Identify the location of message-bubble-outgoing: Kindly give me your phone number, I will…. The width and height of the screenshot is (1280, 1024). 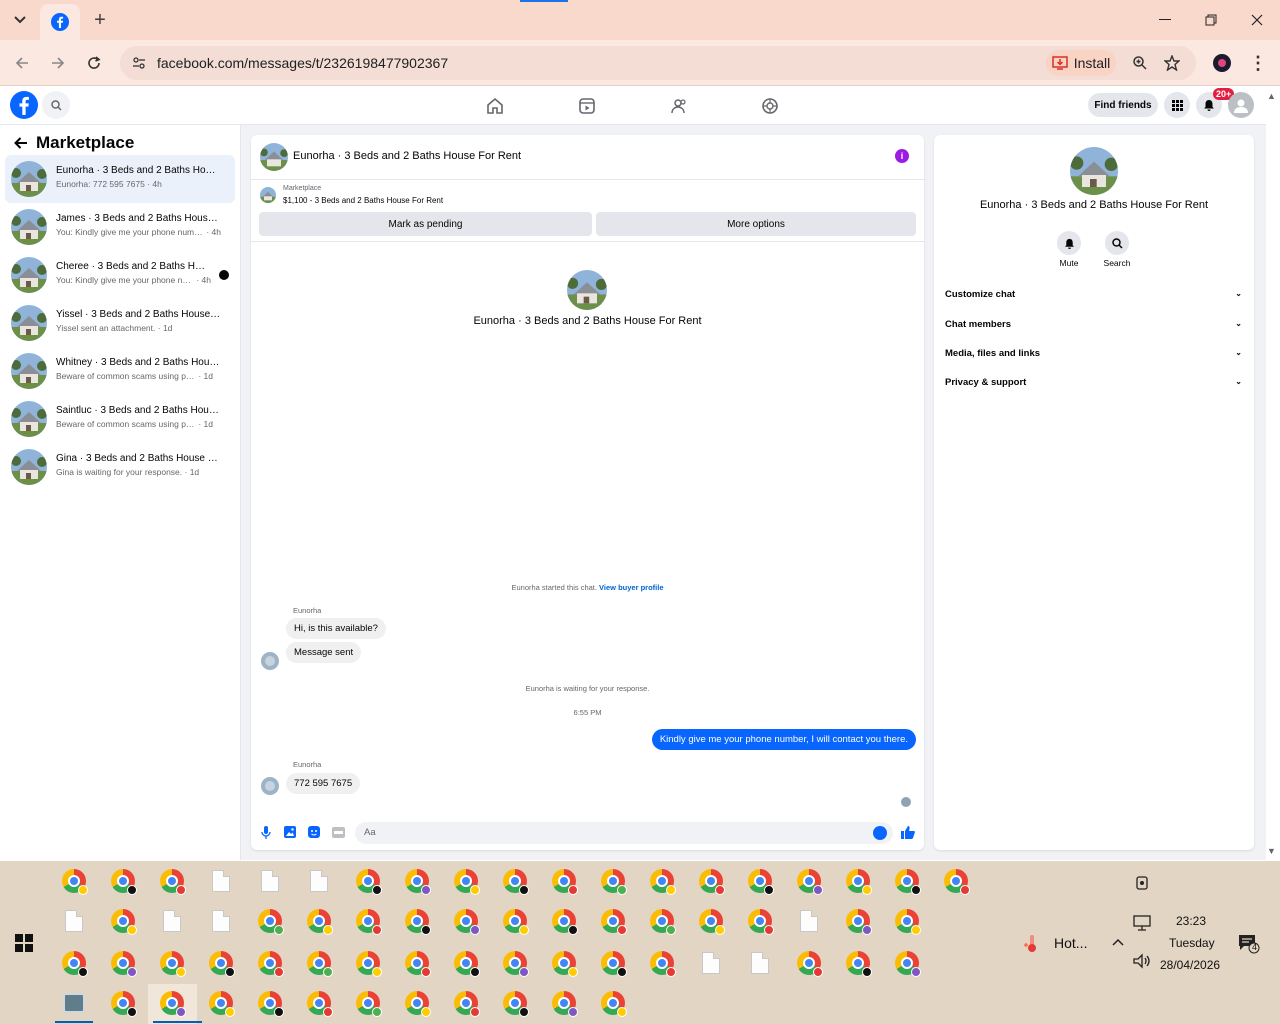
(783, 739).